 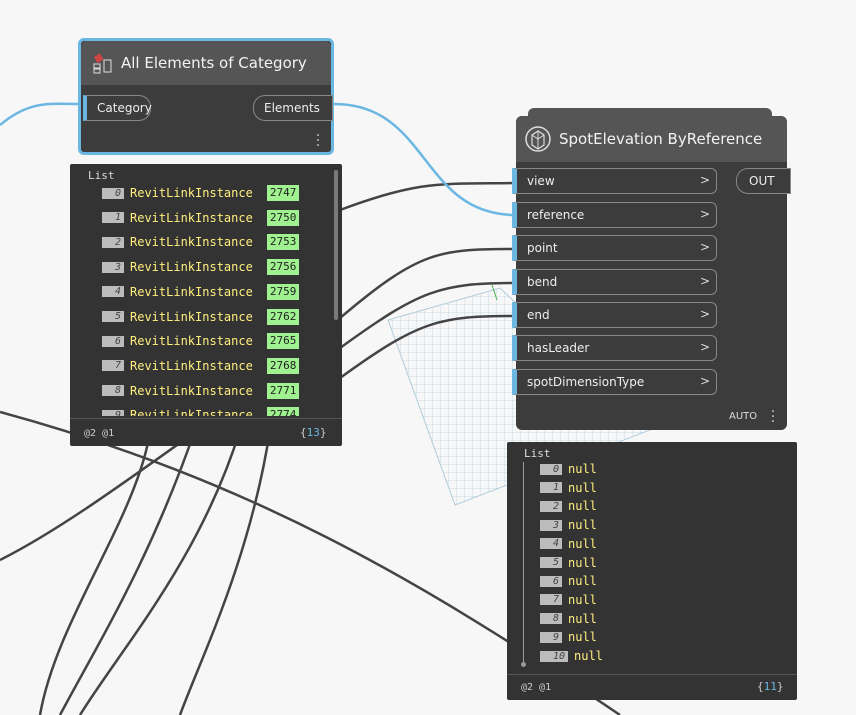 I want to click on input-port-spotdimensiontype: spotDimensionType >, so click(x=614, y=382).